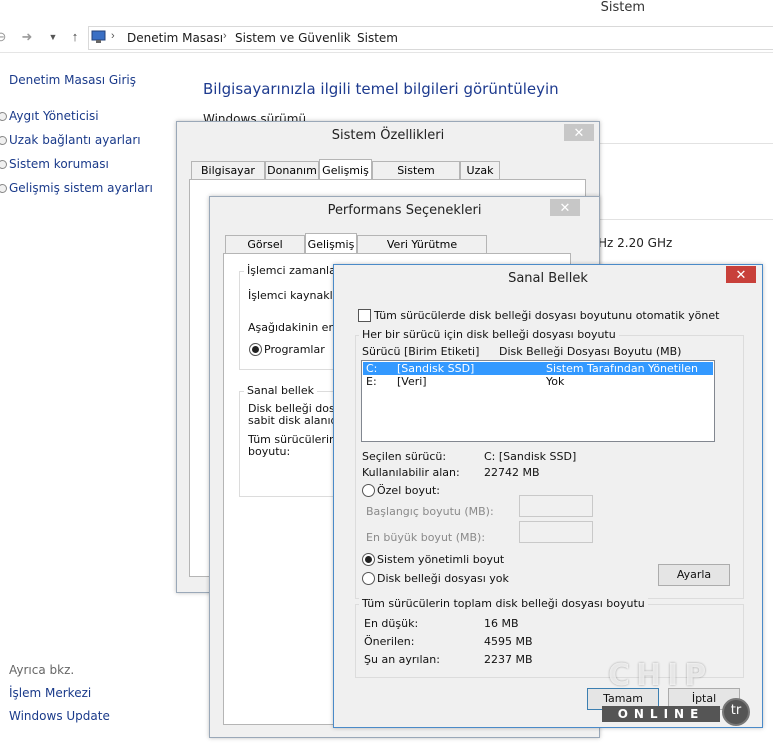 Image resolution: width=773 pixels, height=743 pixels. I want to click on control-panel-icon, so click(98, 36).